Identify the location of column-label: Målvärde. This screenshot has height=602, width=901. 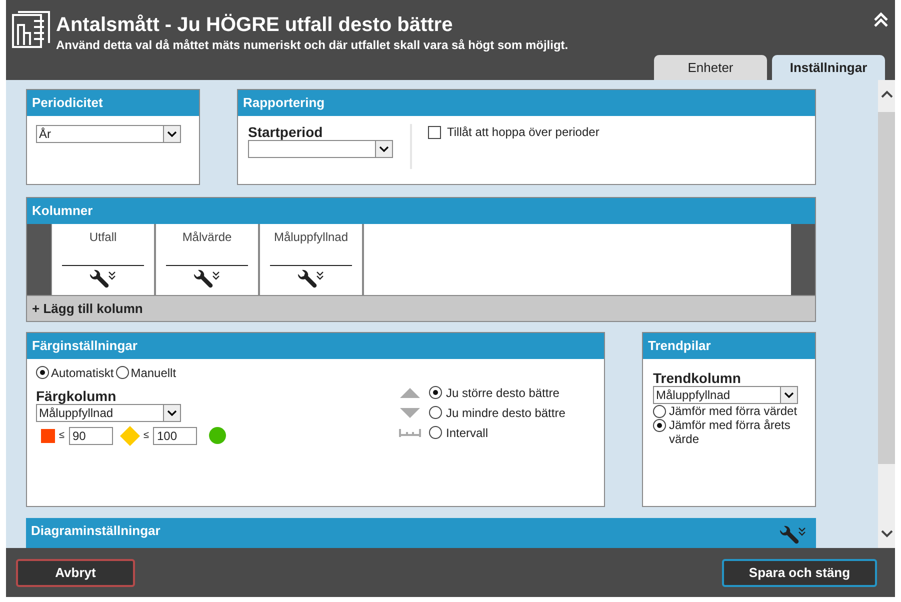
(207, 237).